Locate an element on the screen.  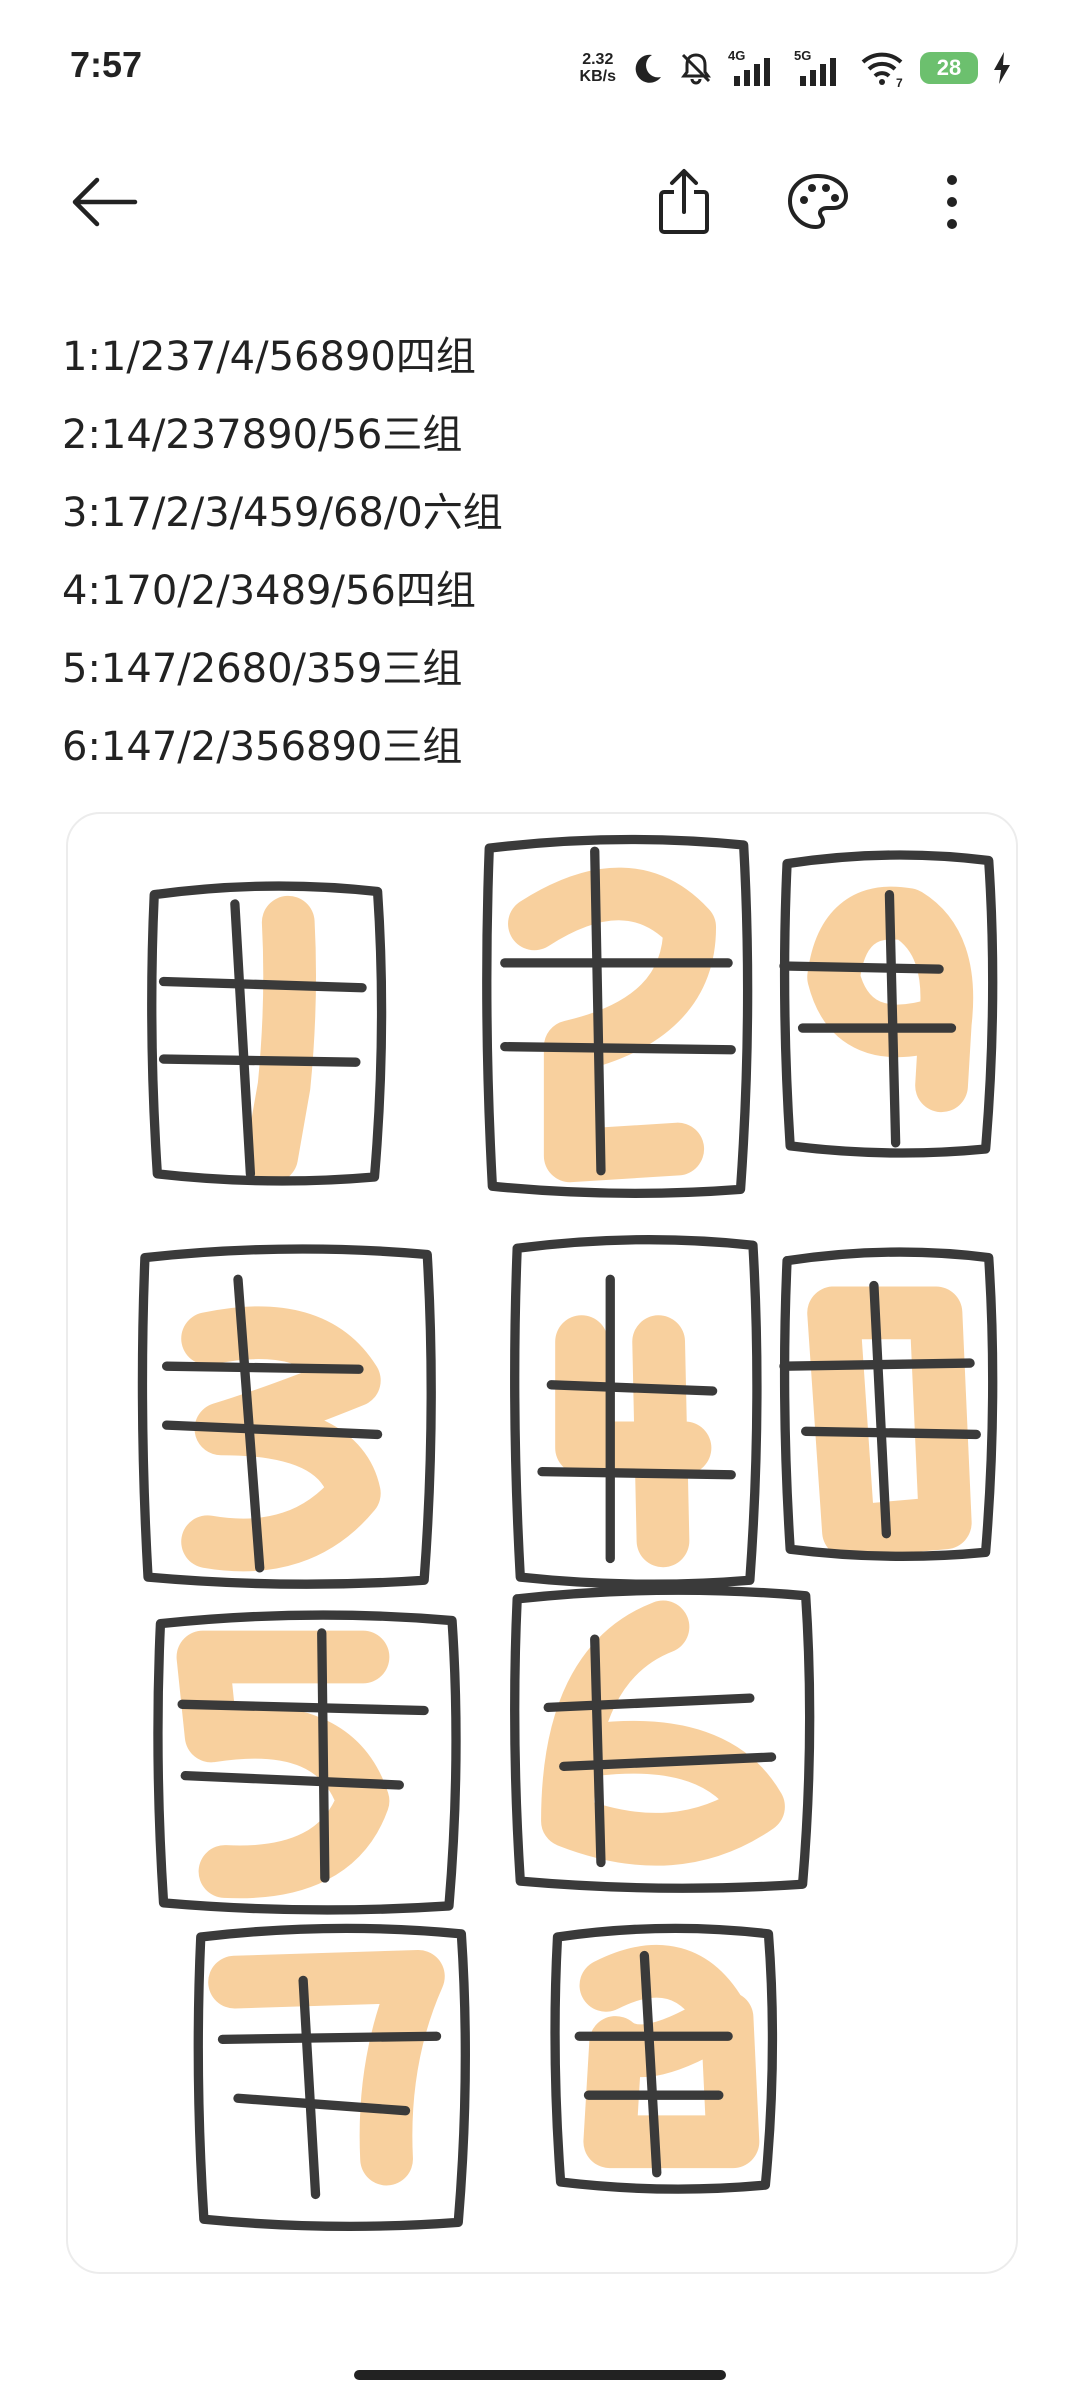
note-line: 4:170/2/3489/56四组 is located at coordinates (282, 591).